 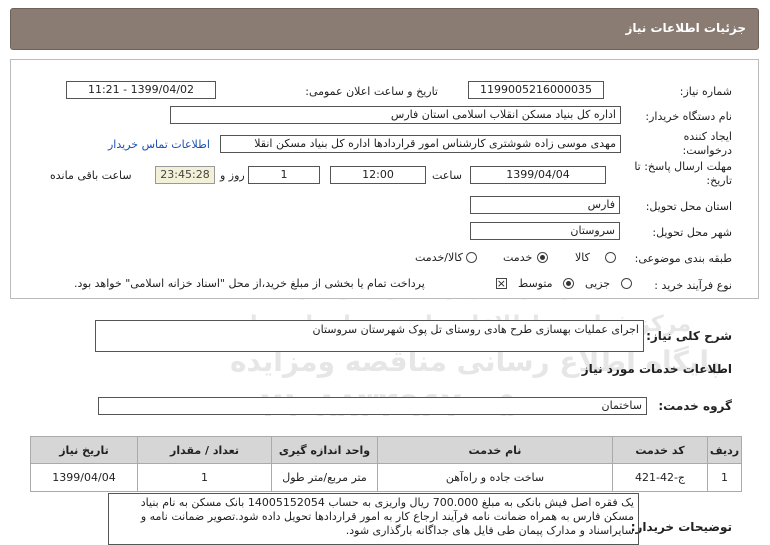 I want to click on services-section-title: اطلاعات خدمات مورد نیاز, so click(x=656, y=369).